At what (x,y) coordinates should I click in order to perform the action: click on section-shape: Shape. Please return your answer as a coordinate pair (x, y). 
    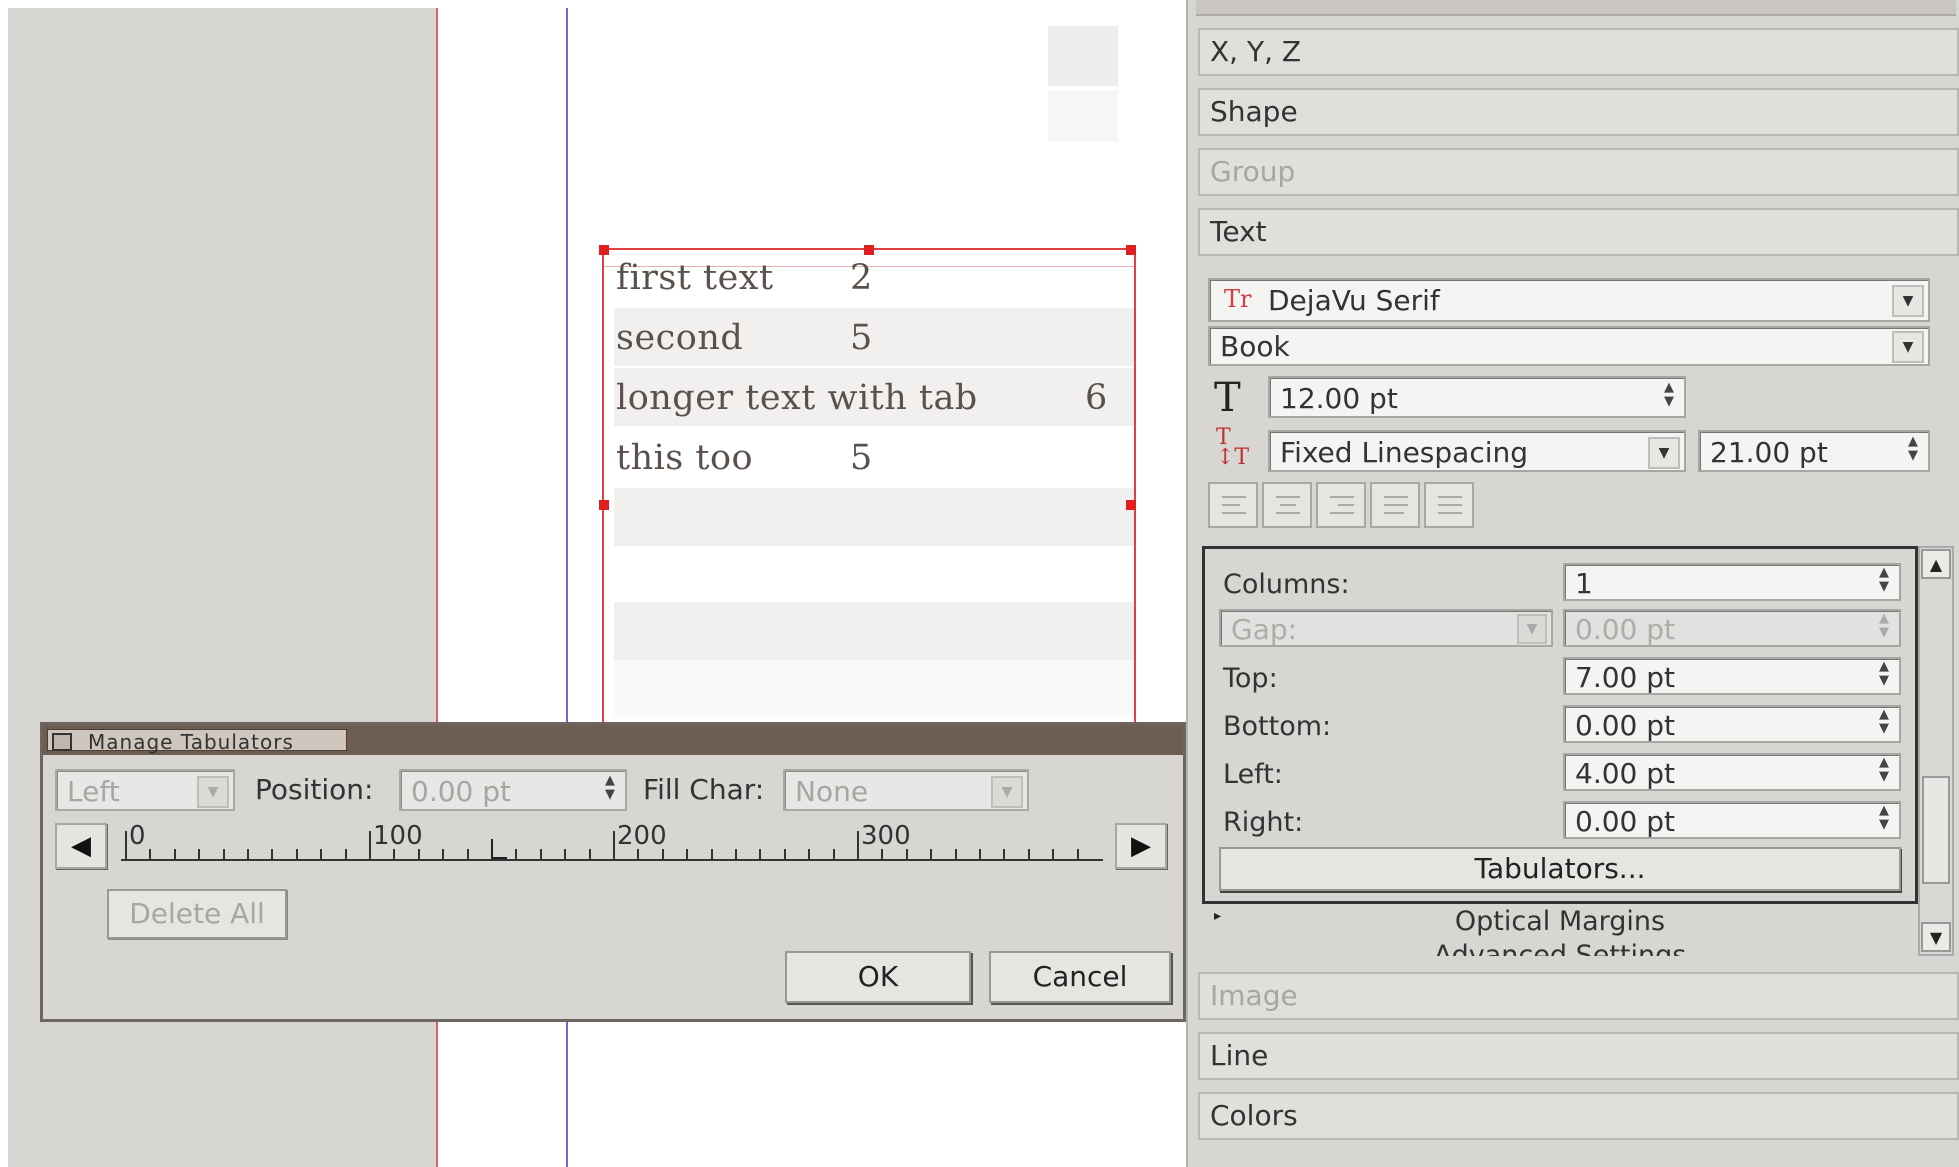
    Looking at the image, I should click on (1578, 112).